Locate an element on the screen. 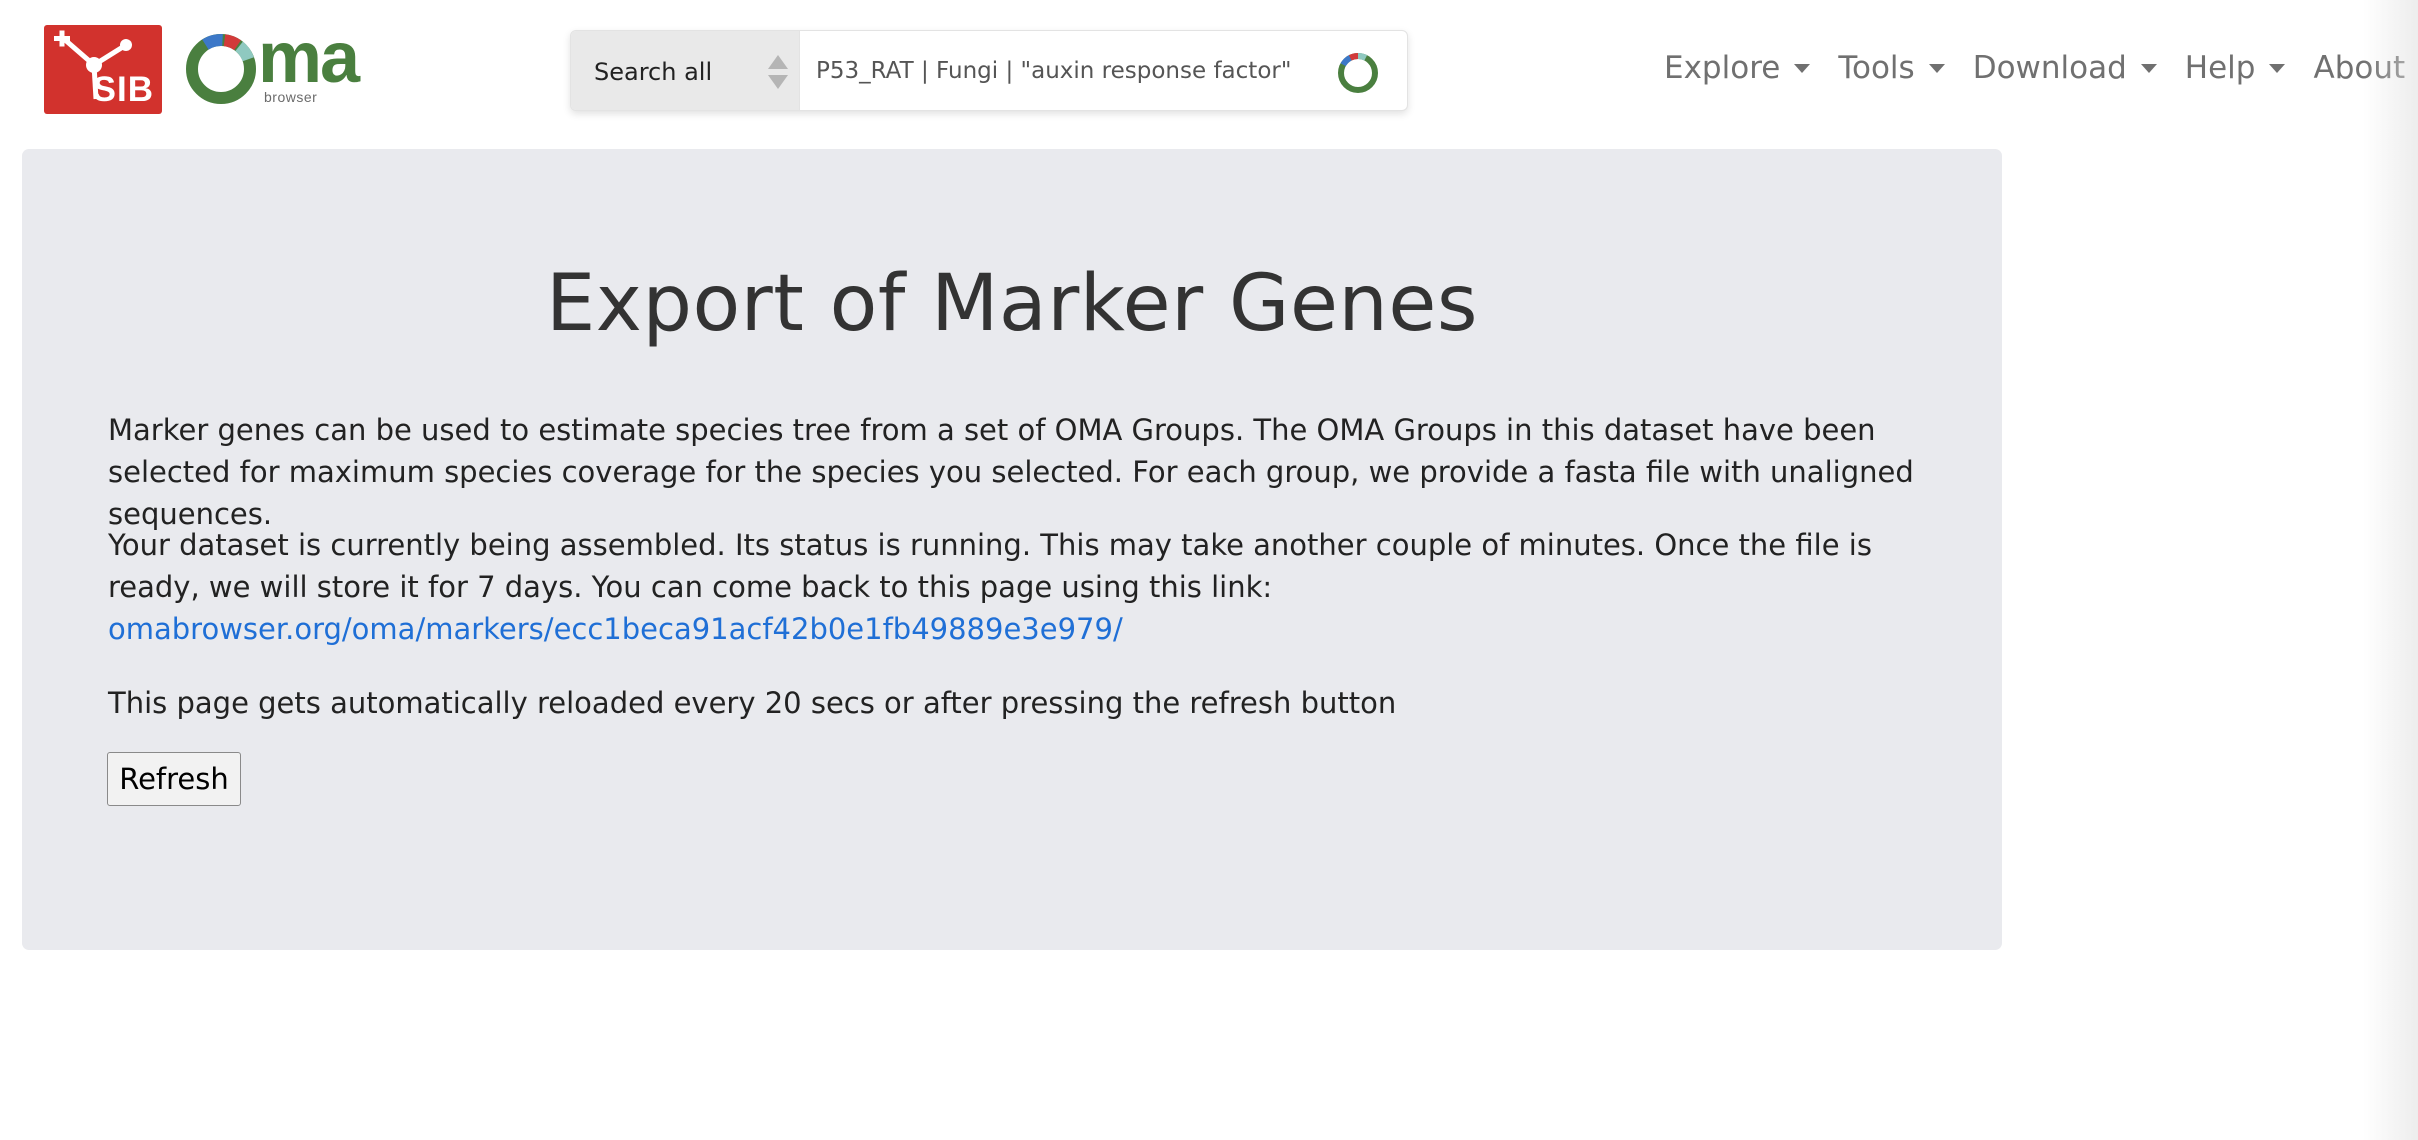 This screenshot has height=1140, width=2418. nav-help: Help is located at coordinates (2235, 68).